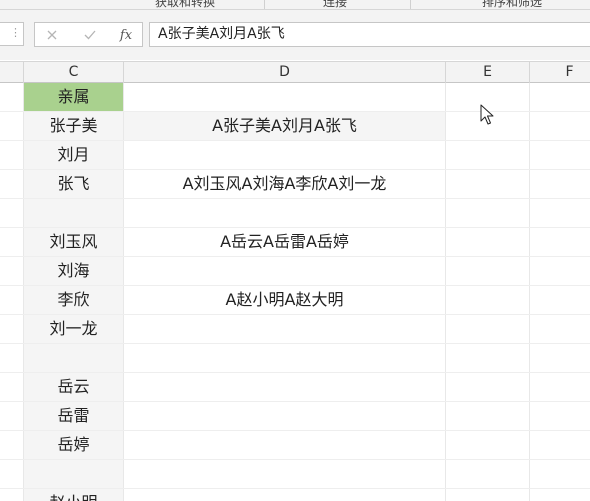 This screenshot has width=590, height=501. Describe the element at coordinates (488, 72) in the screenshot. I see `column-header-e: E` at that location.